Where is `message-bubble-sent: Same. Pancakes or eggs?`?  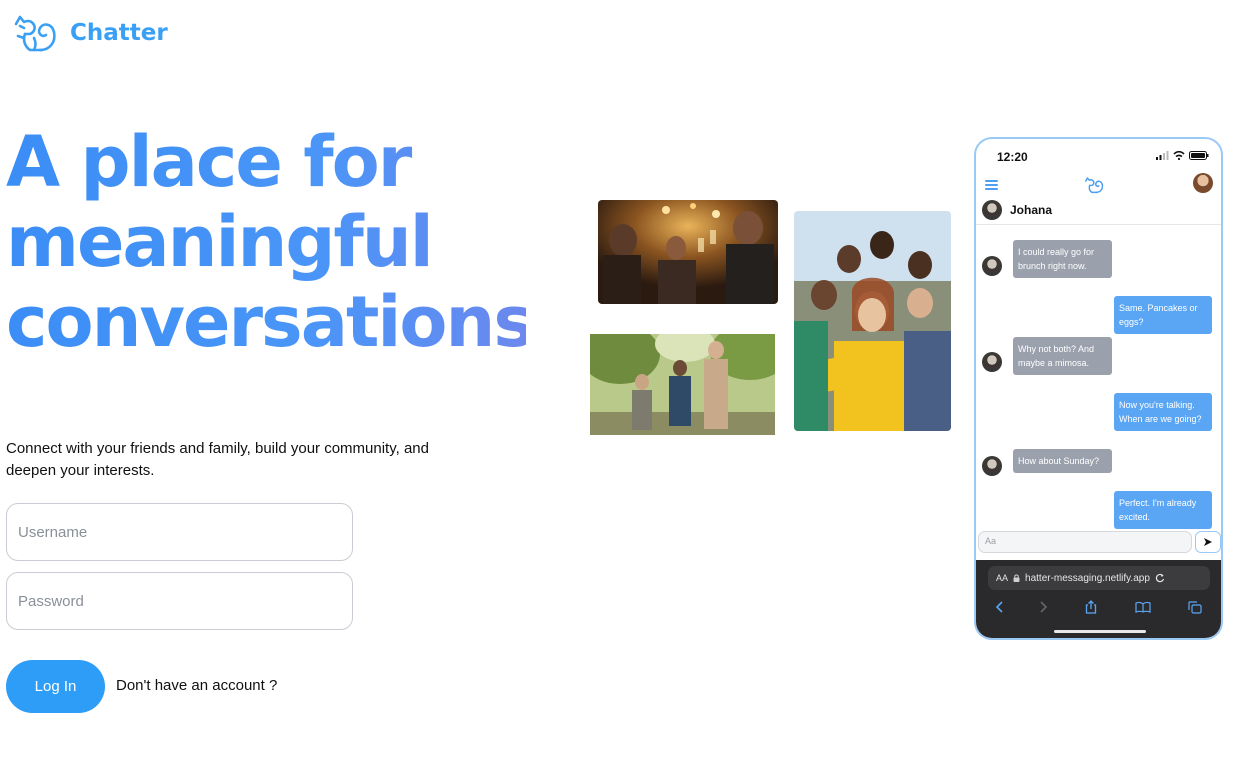
message-bubble-sent: Same. Pancakes or eggs? is located at coordinates (1163, 315).